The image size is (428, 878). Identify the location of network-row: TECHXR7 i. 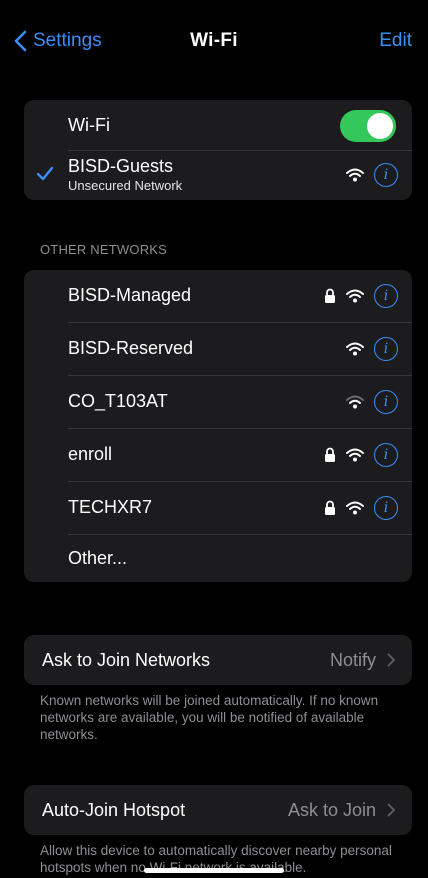
(218, 508).